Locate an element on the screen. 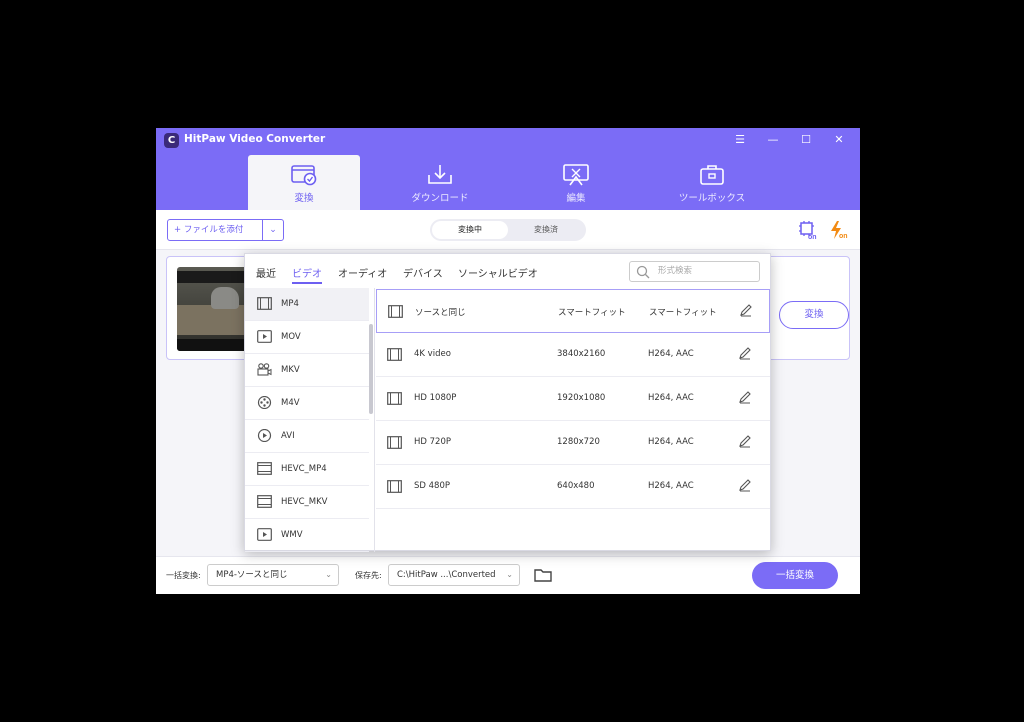 Image resolution: width=1024 pixels, height=722 pixels. preset-name: ソースと同じ is located at coordinates (440, 313).